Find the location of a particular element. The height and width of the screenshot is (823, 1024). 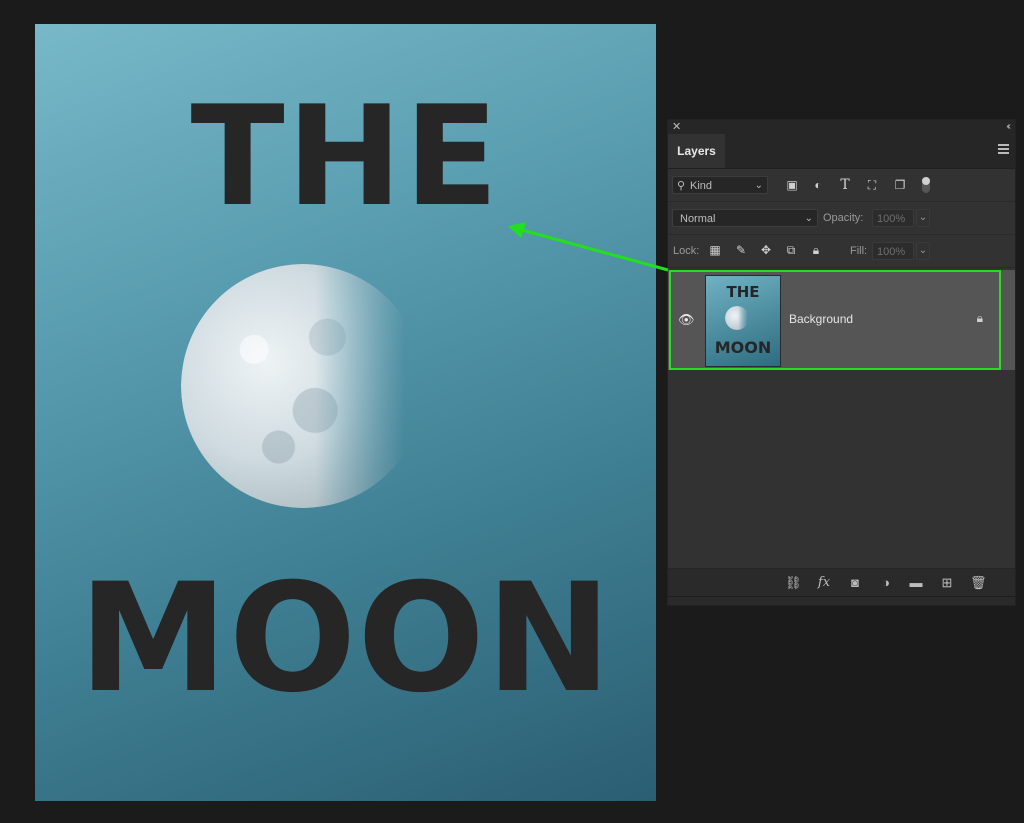

panel-header: ✕ ‹‹ is located at coordinates (841, 127).